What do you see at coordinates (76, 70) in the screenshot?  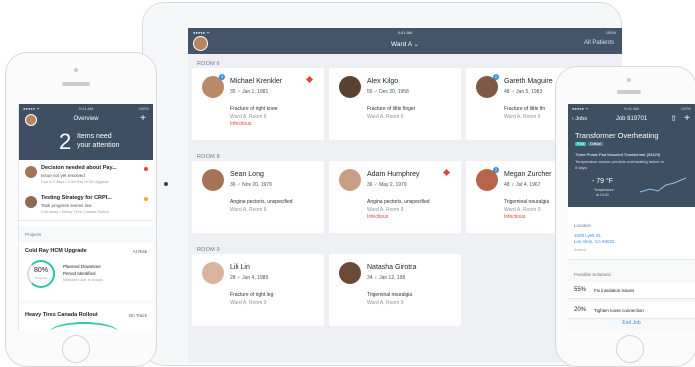 I see `left-phone-camera` at bounding box center [76, 70].